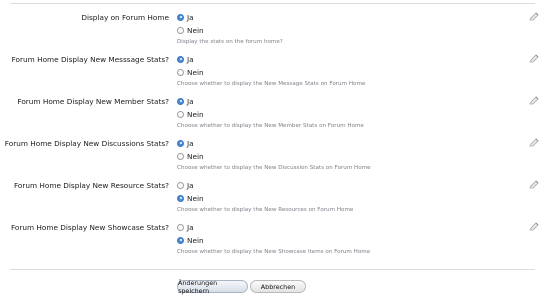  What do you see at coordinates (89, 227) in the screenshot?
I see `option-label: Forum Home Display New Showcase Stats?` at bounding box center [89, 227].